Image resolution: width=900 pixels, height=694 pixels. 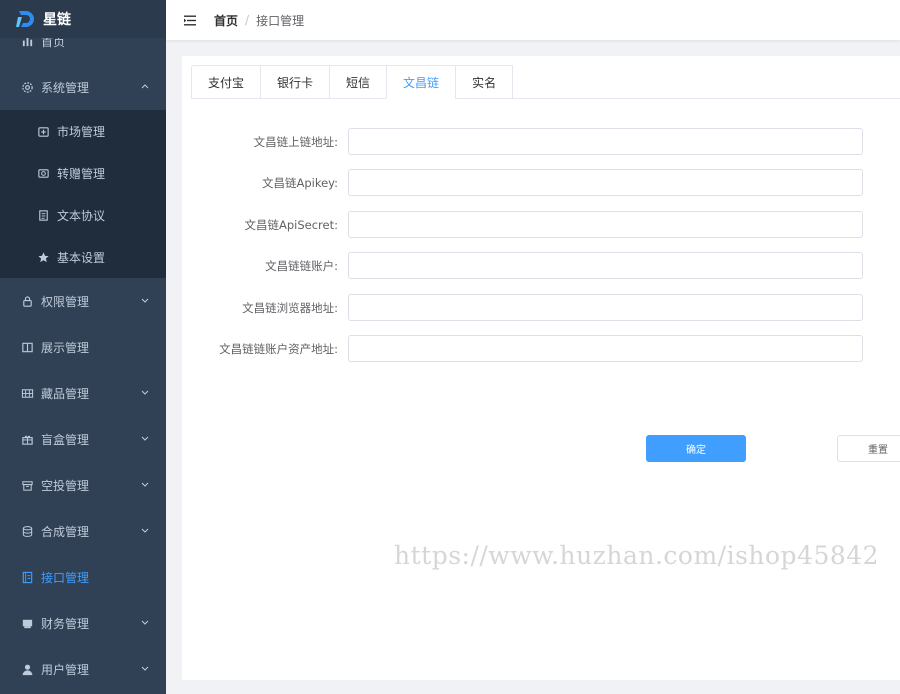 I want to click on form-row: 文昌链Apikey:, so click(x=541, y=182).